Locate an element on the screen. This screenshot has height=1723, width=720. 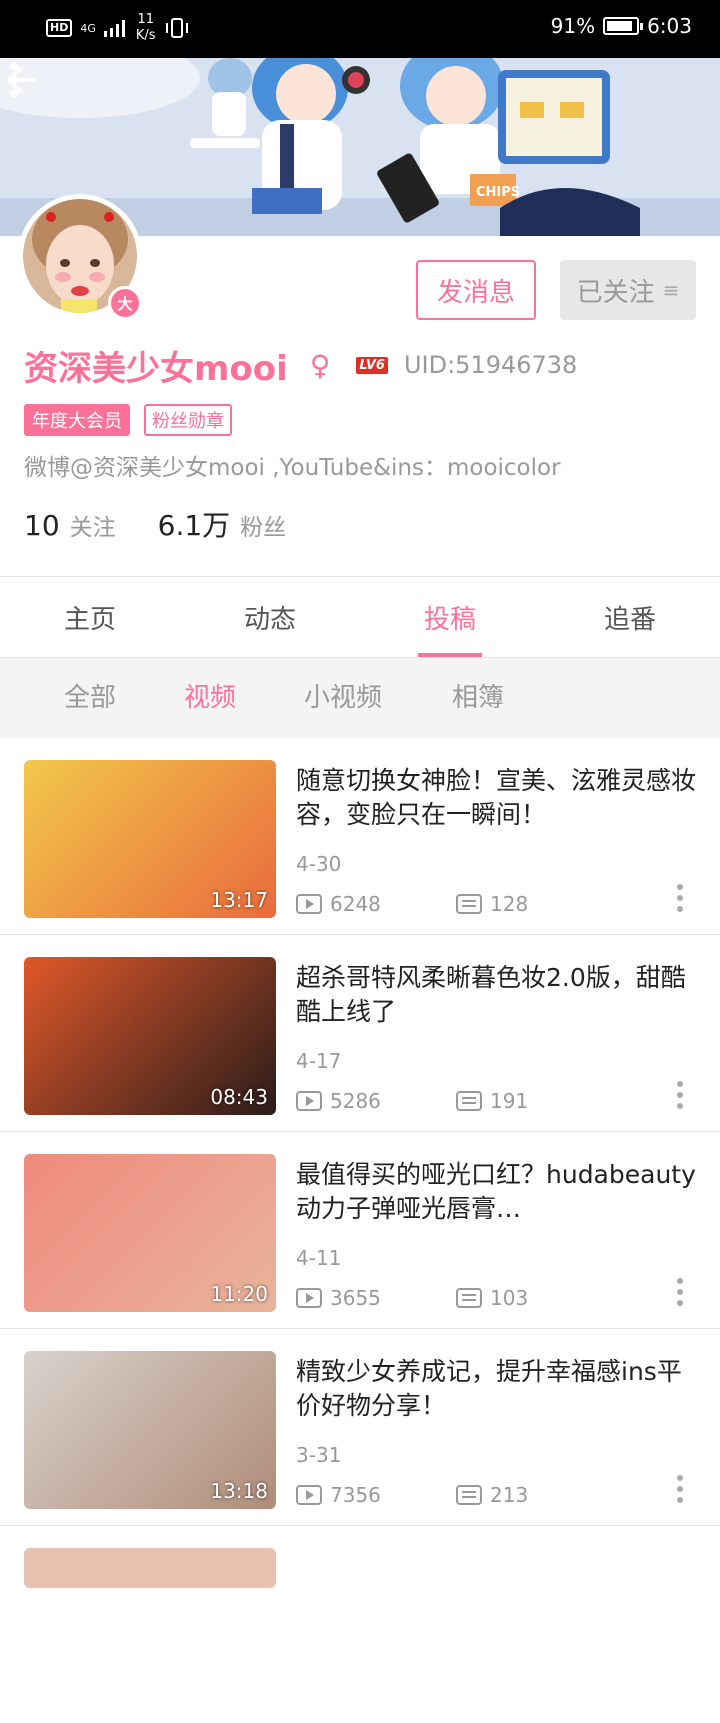
comment-count: 103 is located at coordinates (492, 1298).